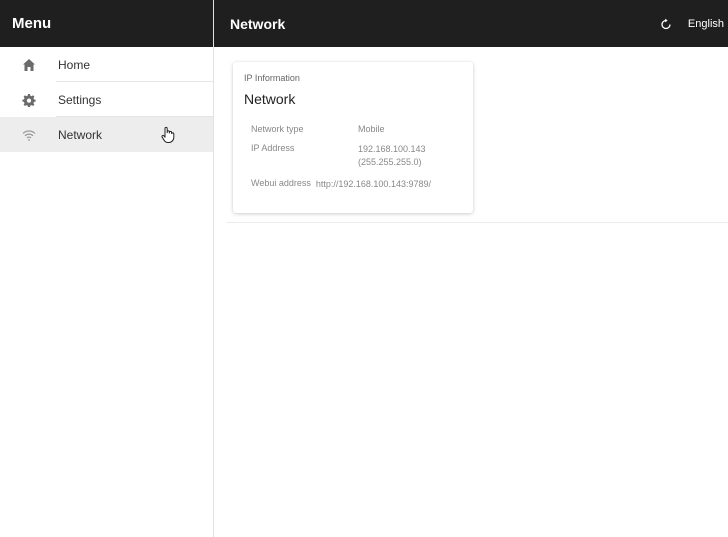 Image resolution: width=728 pixels, height=537 pixels. What do you see at coordinates (29, 100) in the screenshot?
I see `gear-icon` at bounding box center [29, 100].